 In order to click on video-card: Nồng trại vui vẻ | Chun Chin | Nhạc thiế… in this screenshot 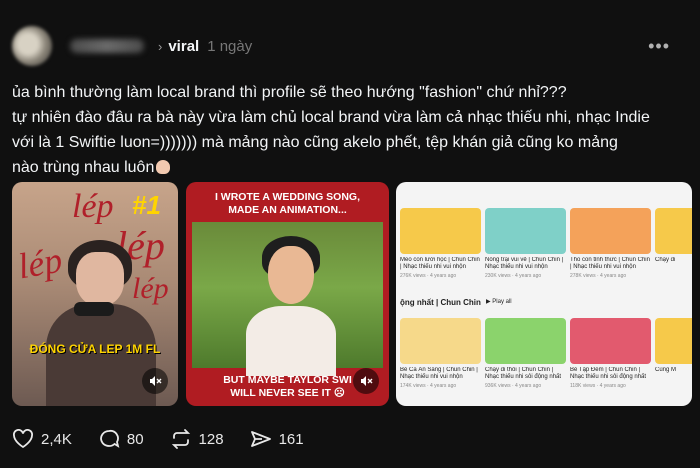, I will do `click(525, 243)`.